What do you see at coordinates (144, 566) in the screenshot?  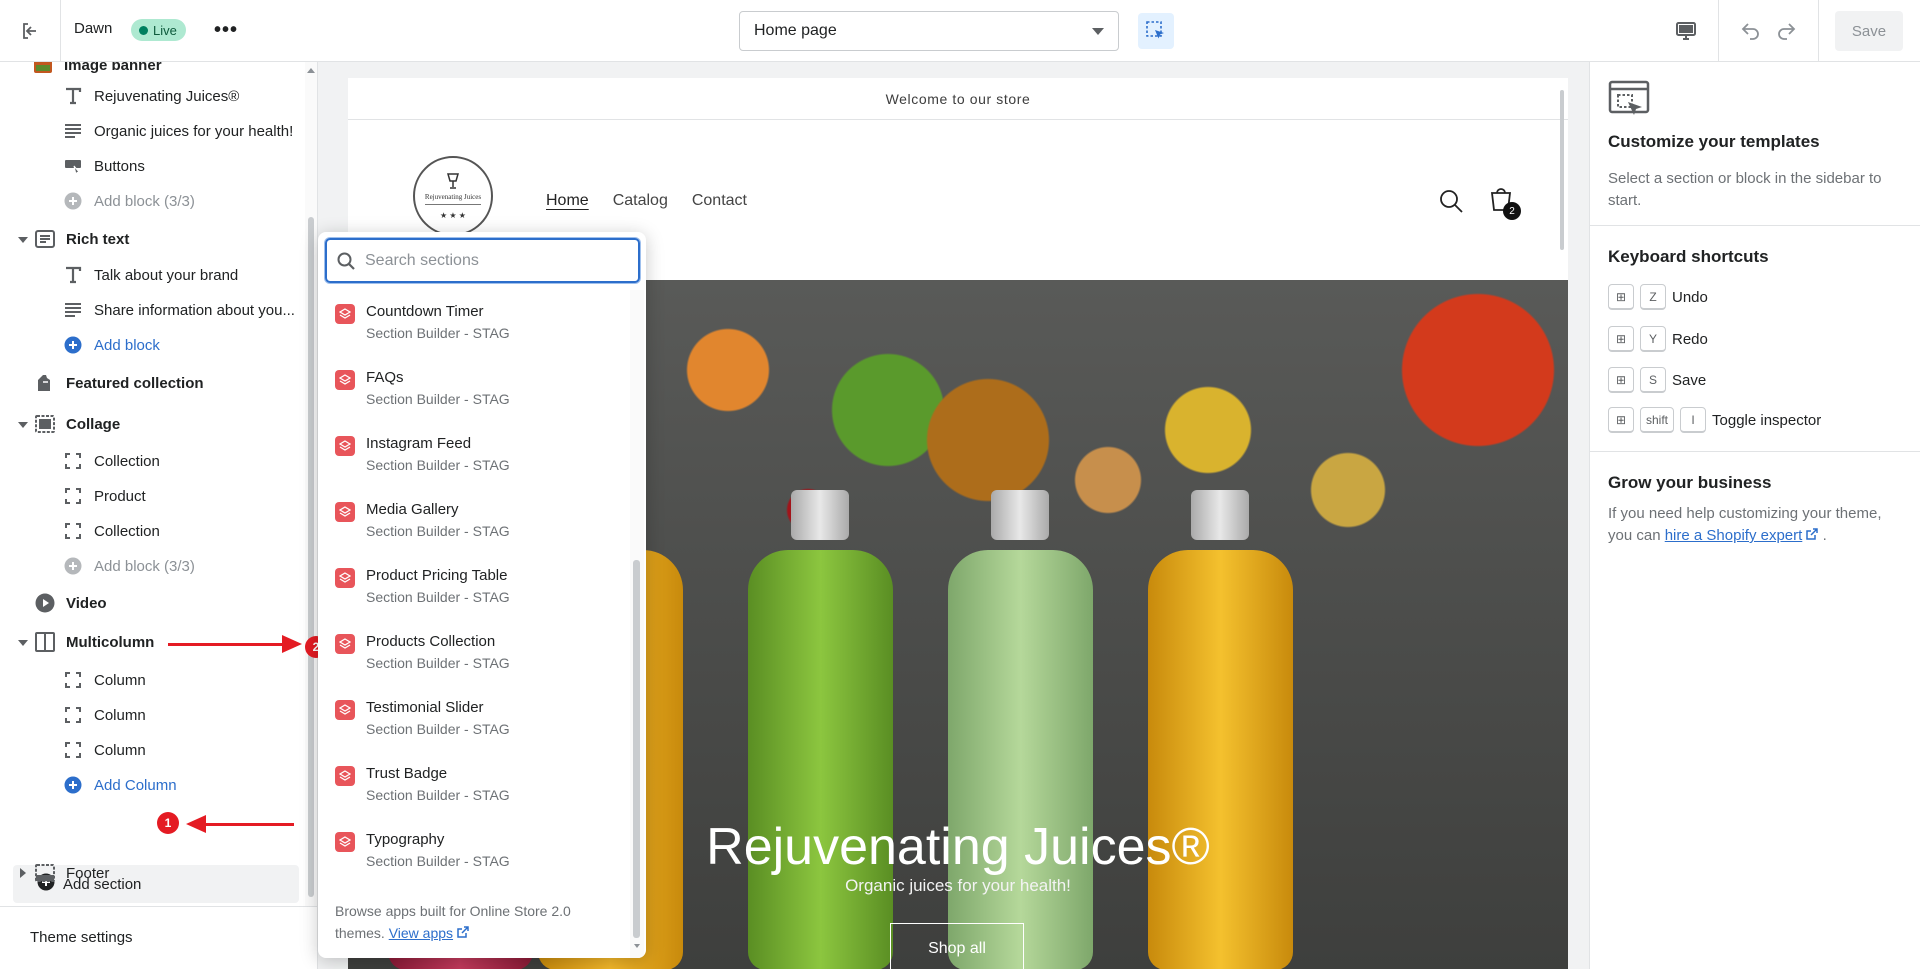 I see `sidebar-item-label: Add block (3/3)` at bounding box center [144, 566].